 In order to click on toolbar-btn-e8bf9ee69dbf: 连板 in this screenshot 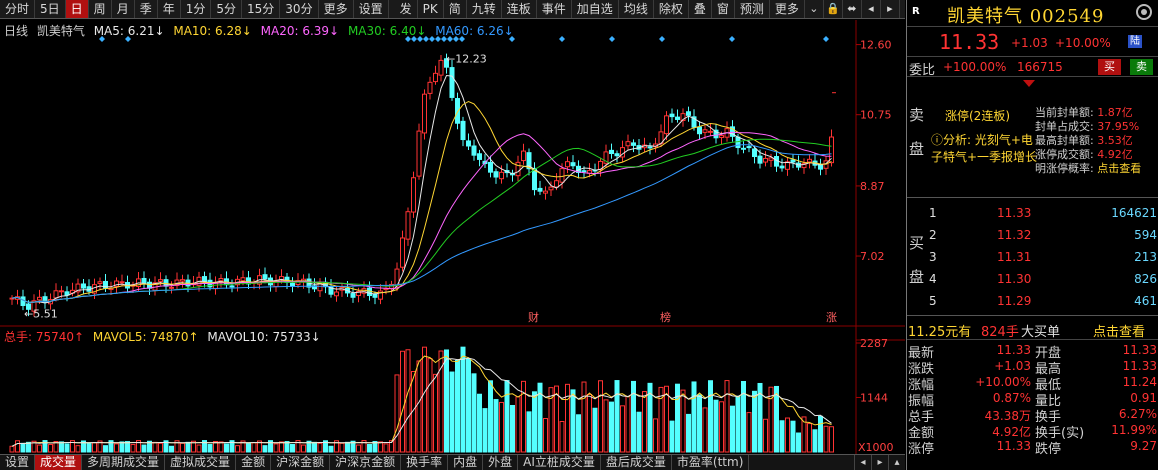, I will do `click(519, 9)`.